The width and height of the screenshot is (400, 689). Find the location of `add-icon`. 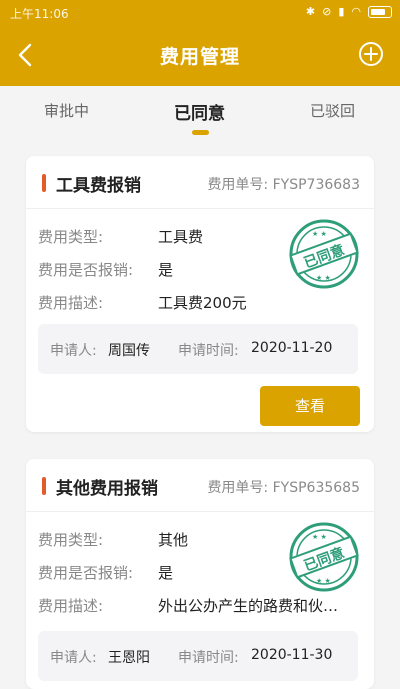

add-icon is located at coordinates (371, 54).